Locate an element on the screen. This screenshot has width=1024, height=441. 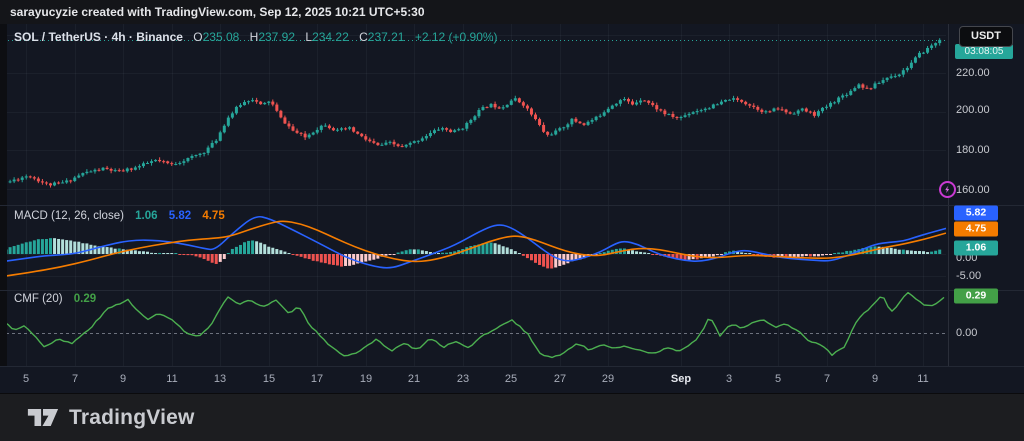
change-value: +2.12 (+0.90%) is located at coordinates (456, 37).